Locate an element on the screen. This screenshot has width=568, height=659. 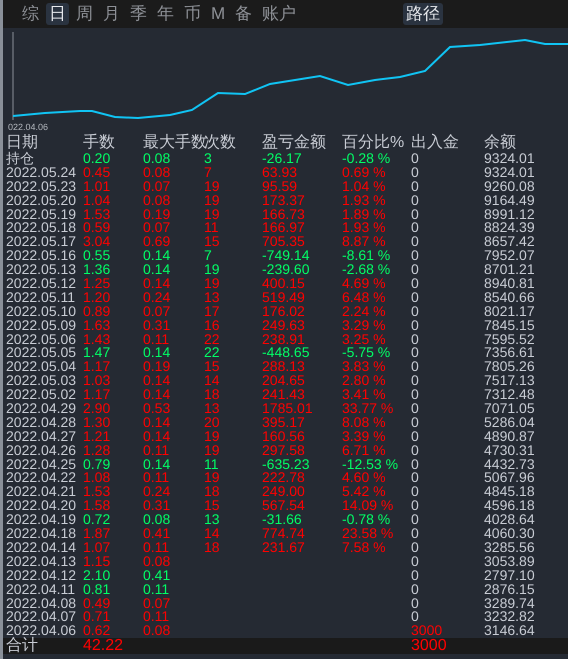
period-tab: 日 is located at coordinates (57, 14).